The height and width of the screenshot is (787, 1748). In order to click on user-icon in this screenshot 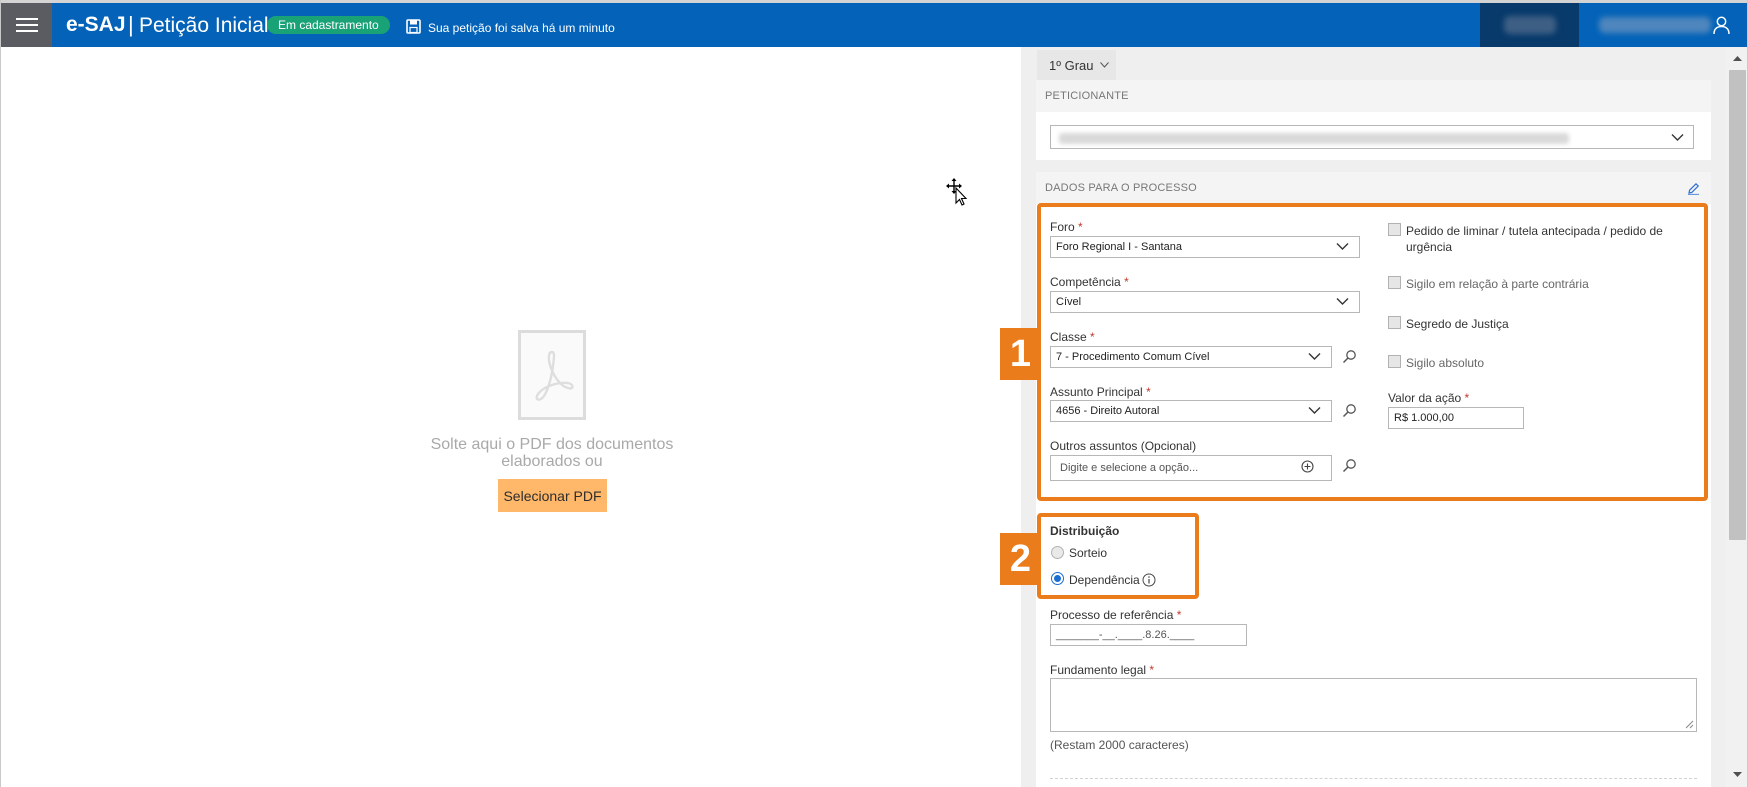, I will do `click(1721, 25)`.